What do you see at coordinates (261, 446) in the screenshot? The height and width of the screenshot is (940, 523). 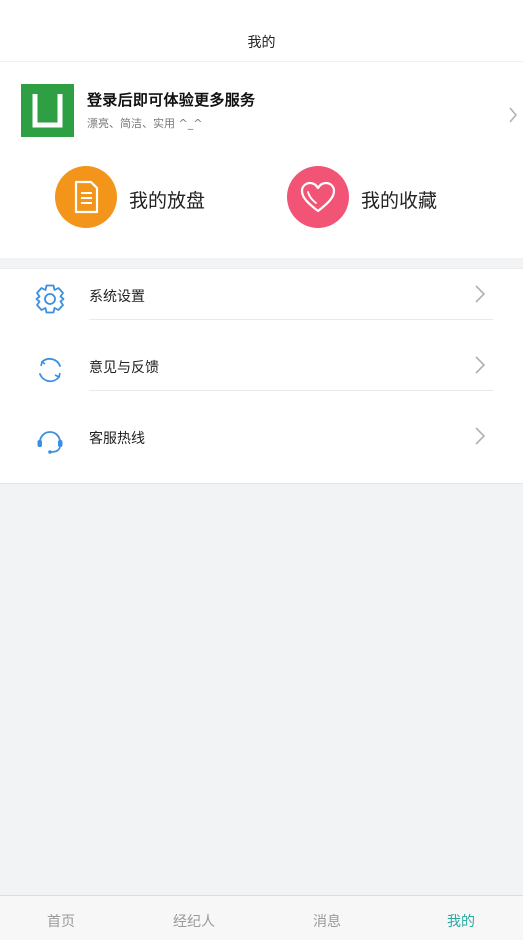 I see `menu-item-service-hotline: 客服热线` at bounding box center [261, 446].